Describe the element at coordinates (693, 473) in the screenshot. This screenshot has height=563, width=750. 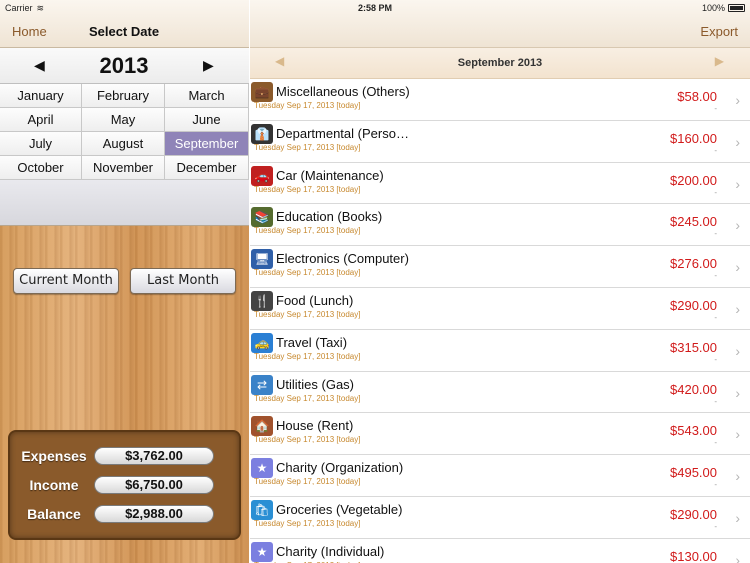
I see `expense-amount: $495.00` at that location.